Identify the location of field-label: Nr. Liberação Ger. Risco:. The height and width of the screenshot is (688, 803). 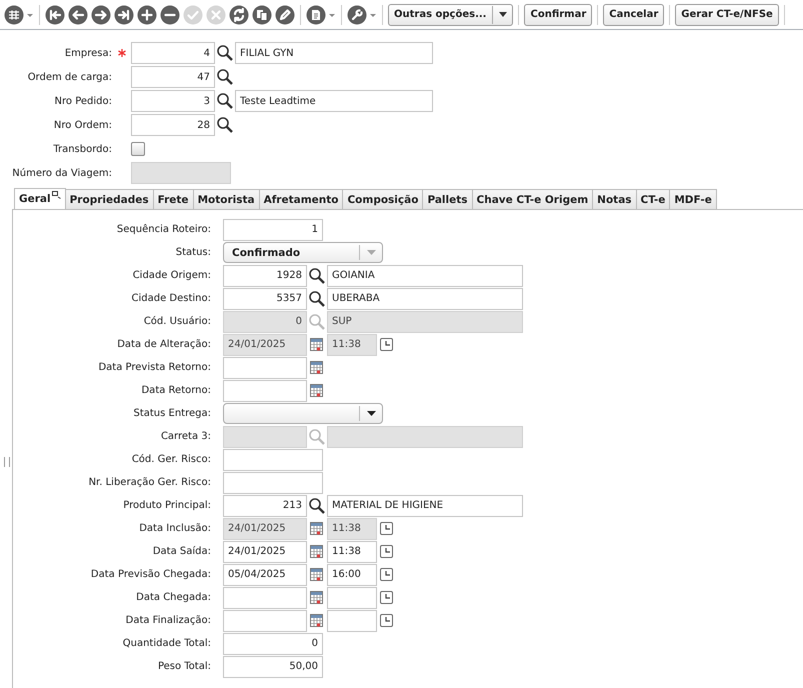
(149, 482).